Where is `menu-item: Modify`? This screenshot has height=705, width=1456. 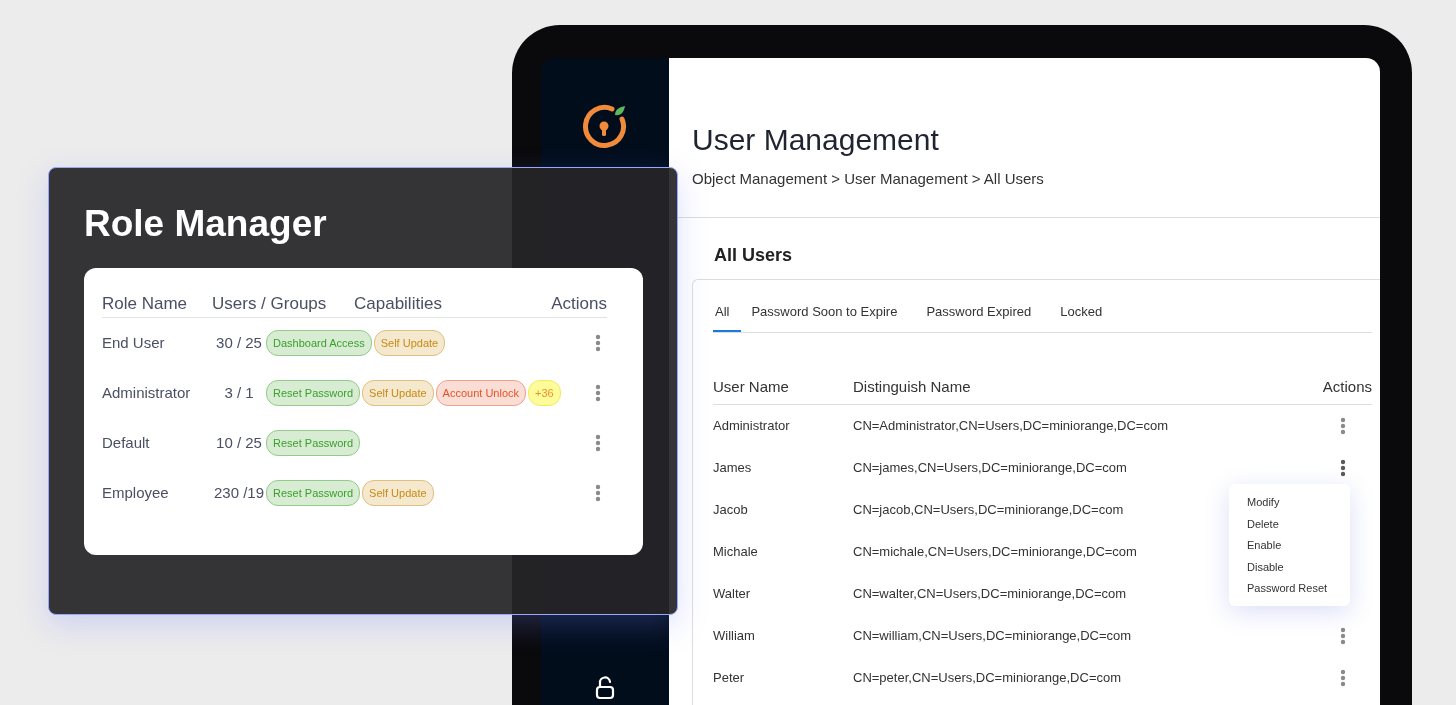
menu-item: Modify is located at coordinates (1298, 503).